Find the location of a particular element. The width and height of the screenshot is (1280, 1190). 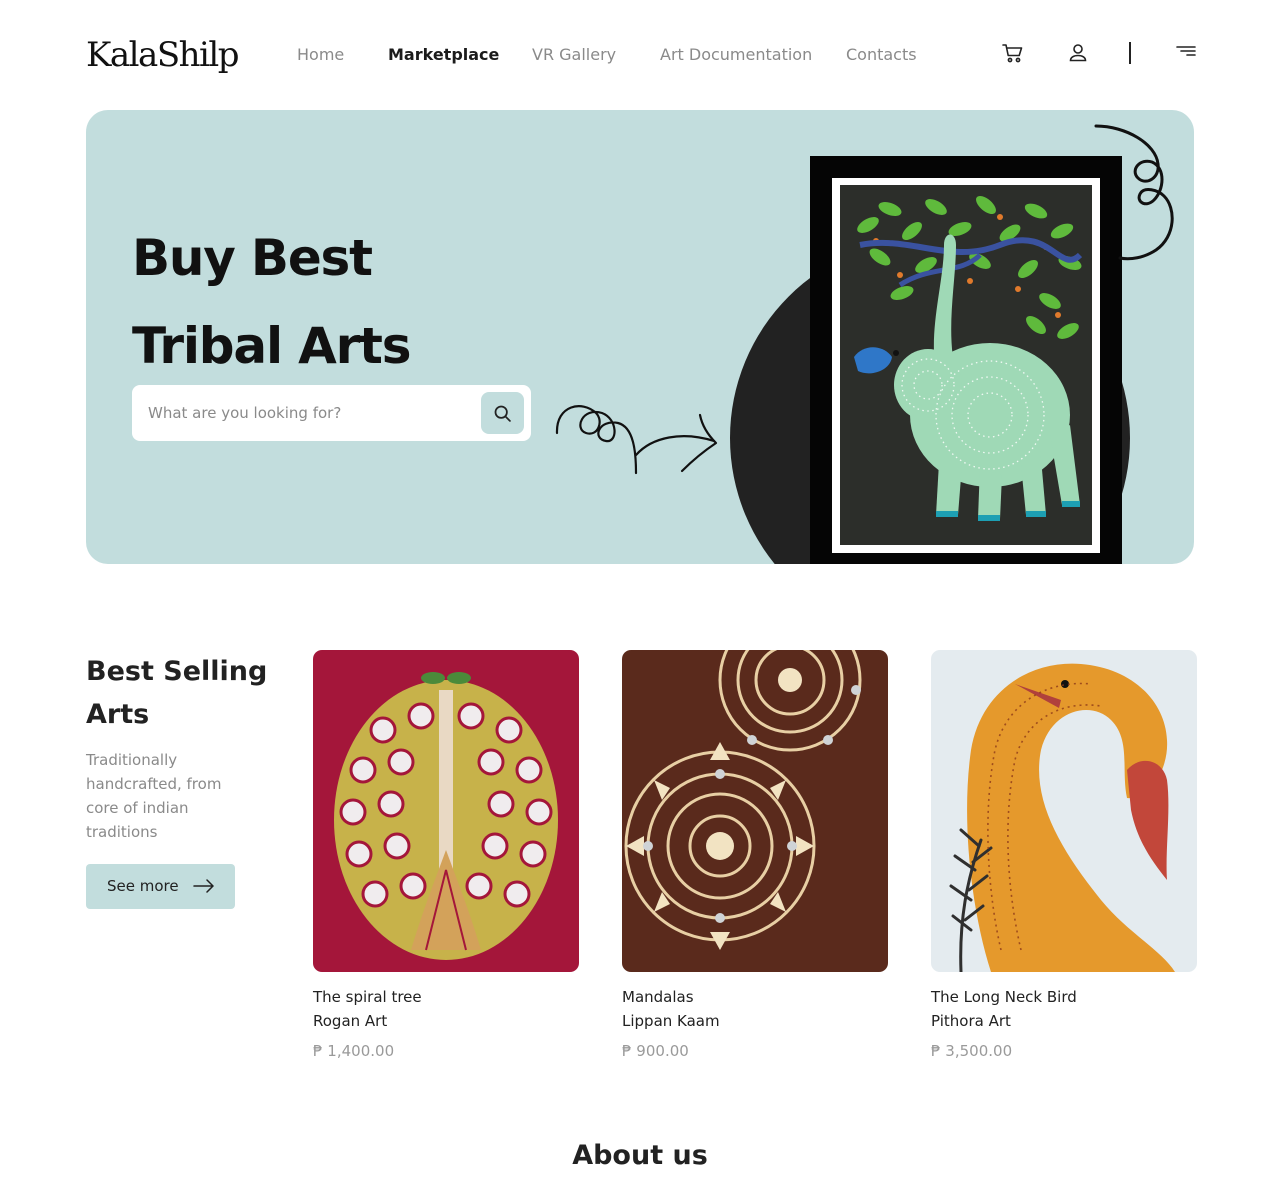

product-card: Mandalas Lippan Kaam ₱ 900.00 is located at coordinates (755, 856).